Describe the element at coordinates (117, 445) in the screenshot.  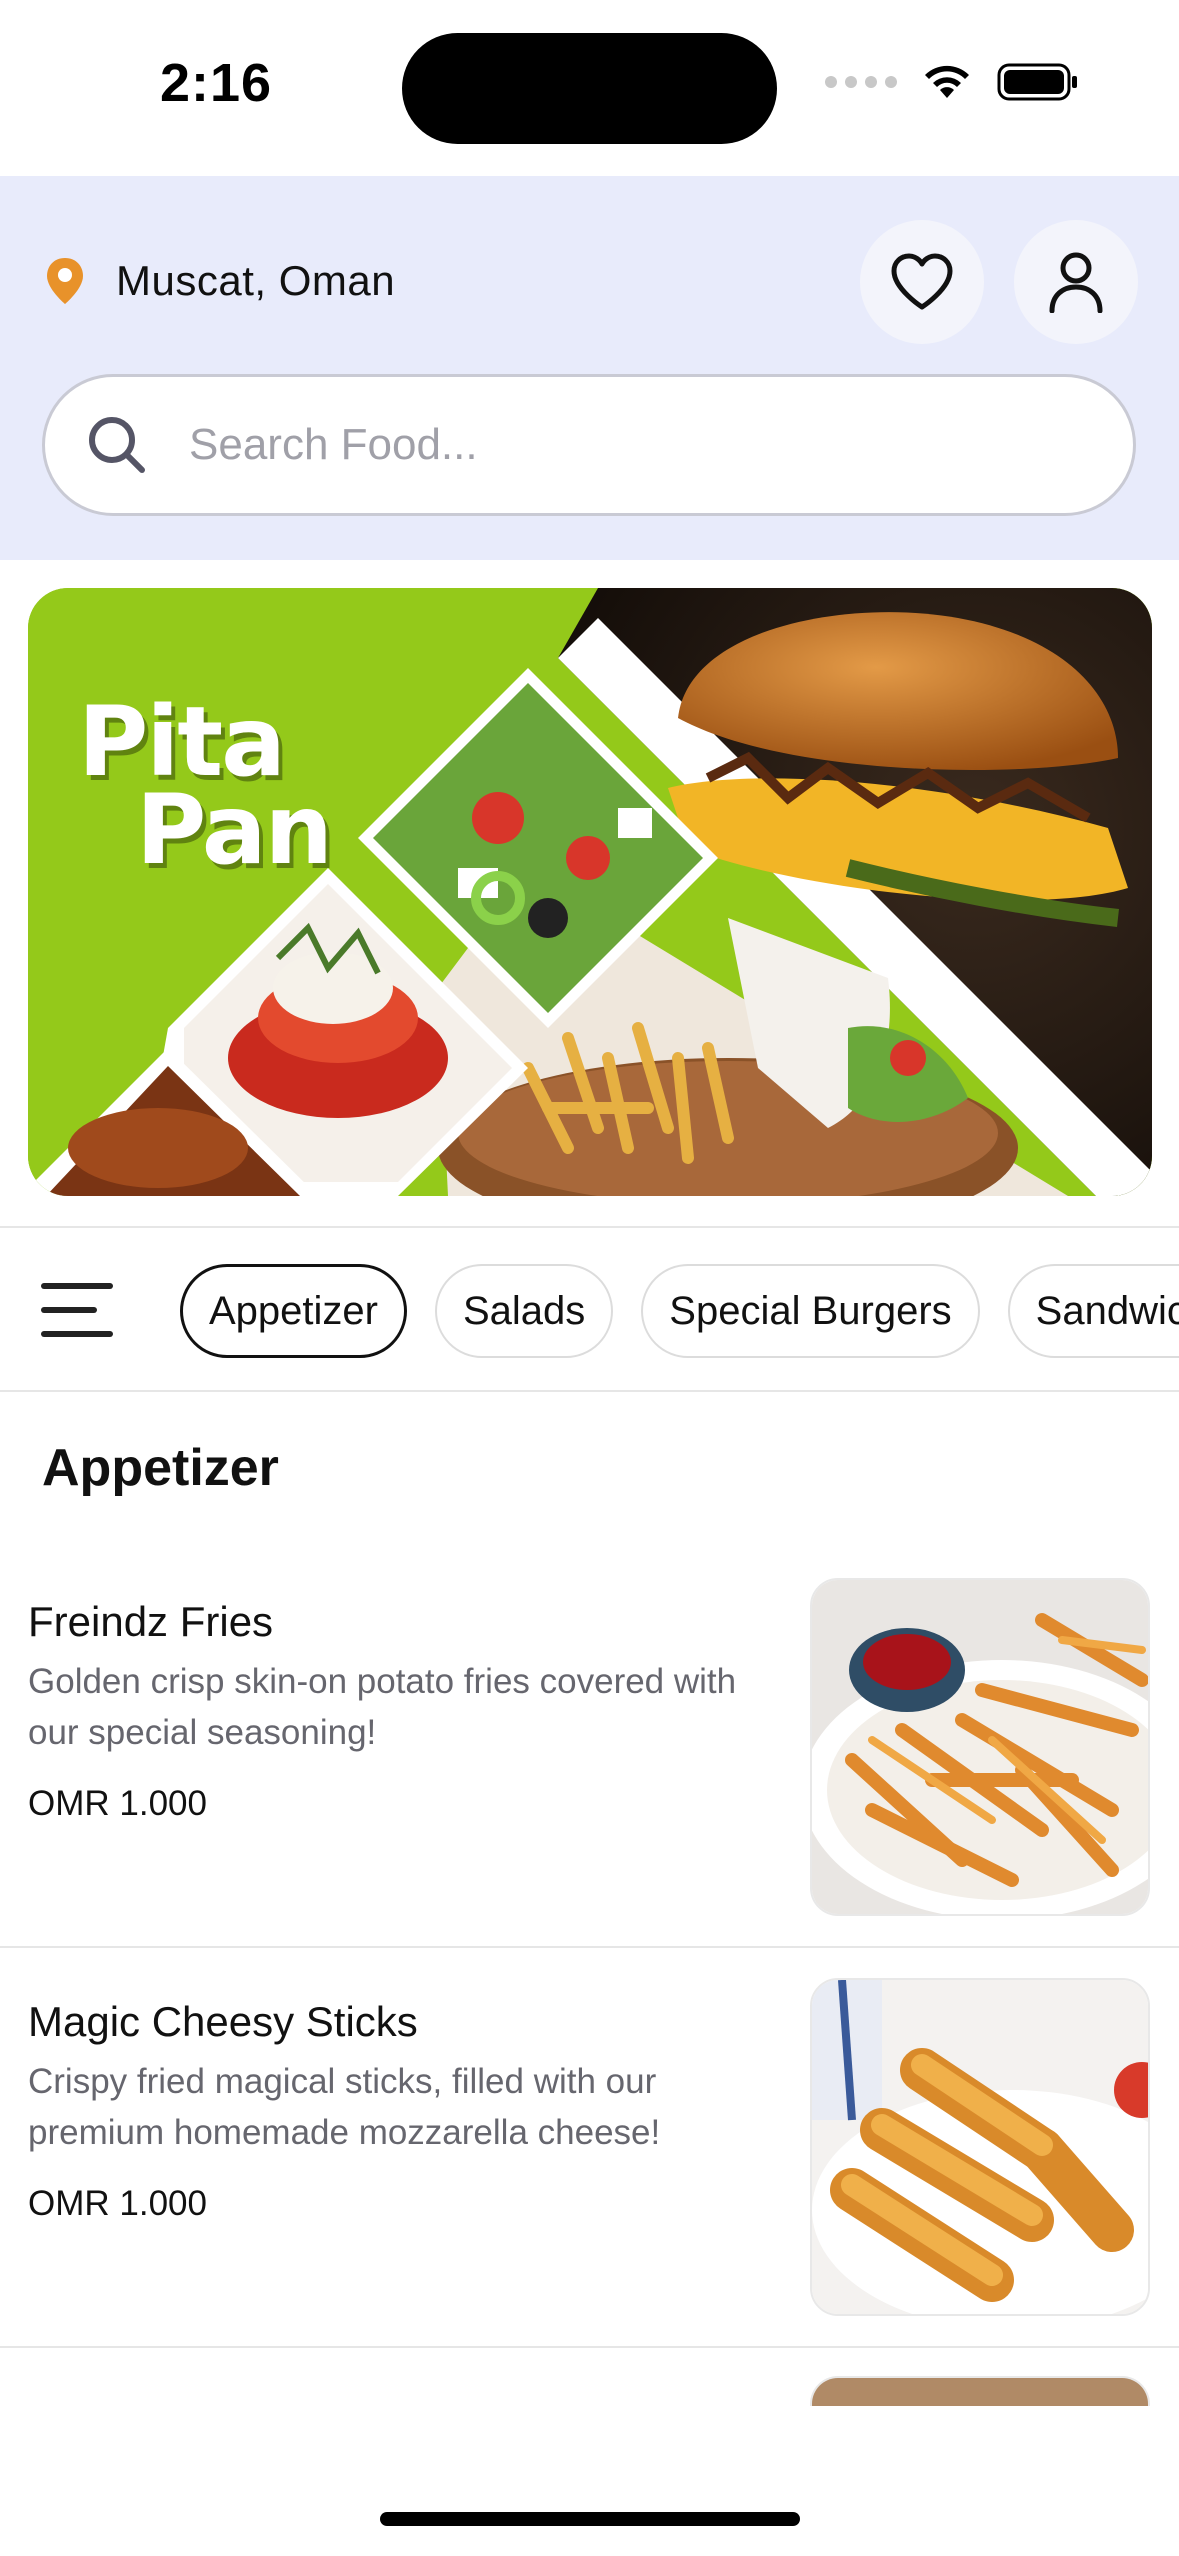
I see `search-icon` at that location.